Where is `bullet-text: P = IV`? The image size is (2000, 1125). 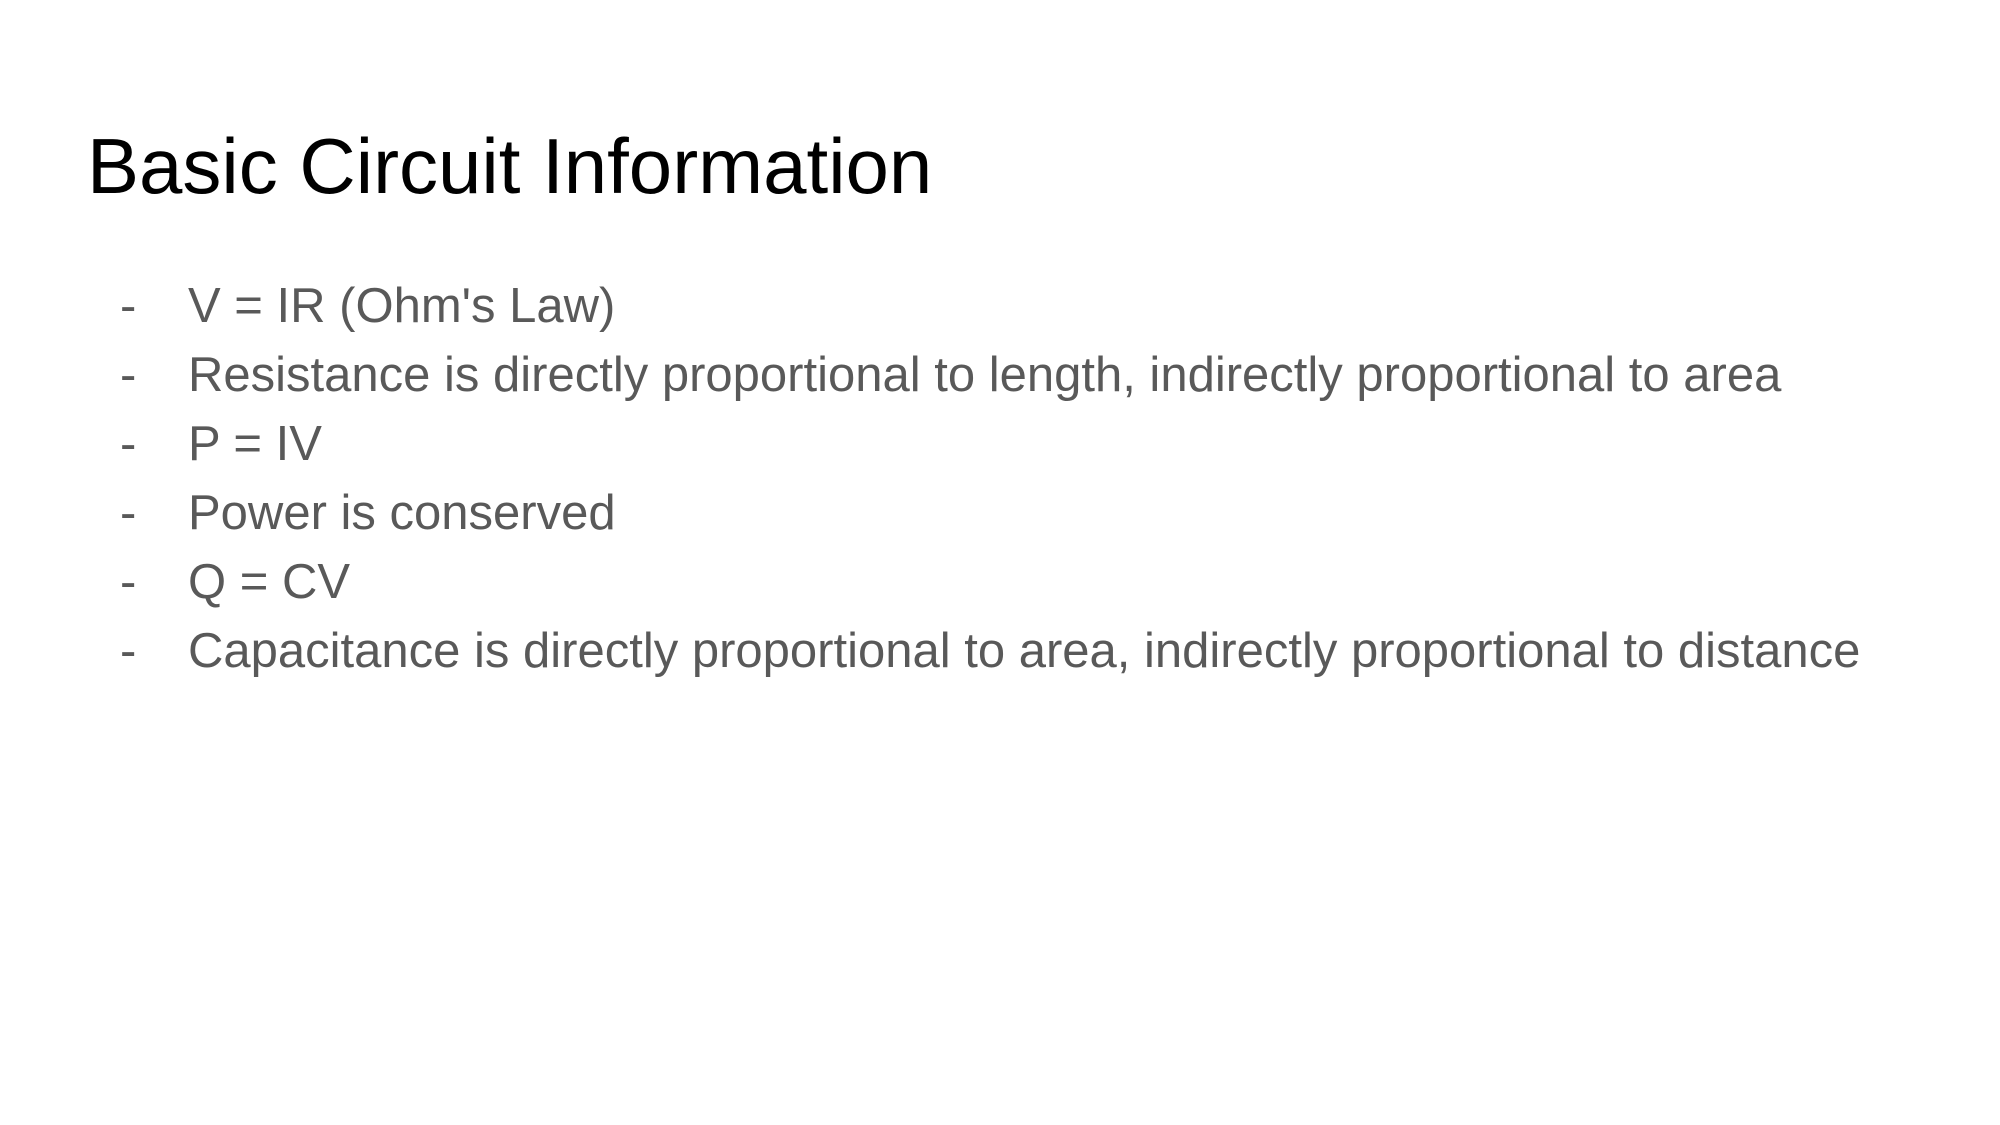 bullet-text: P = IV is located at coordinates (255, 444).